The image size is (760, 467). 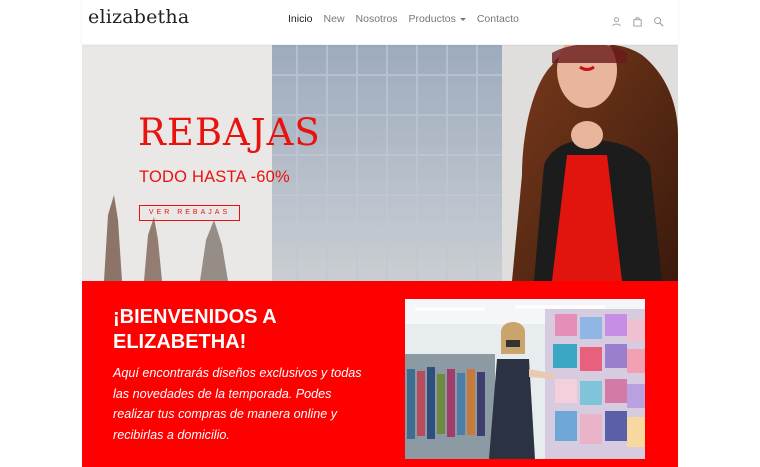 What do you see at coordinates (377, 19) in the screenshot?
I see `nav-item-nosotros: Nosotros` at bounding box center [377, 19].